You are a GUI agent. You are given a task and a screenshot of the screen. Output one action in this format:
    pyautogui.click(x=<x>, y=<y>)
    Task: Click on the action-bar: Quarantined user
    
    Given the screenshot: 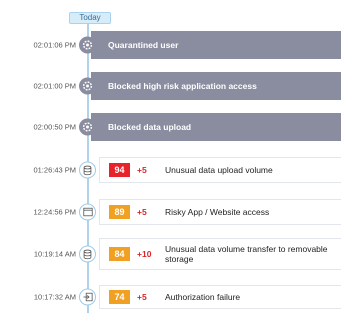 What is the action you would take?
    pyautogui.click(x=216, y=45)
    